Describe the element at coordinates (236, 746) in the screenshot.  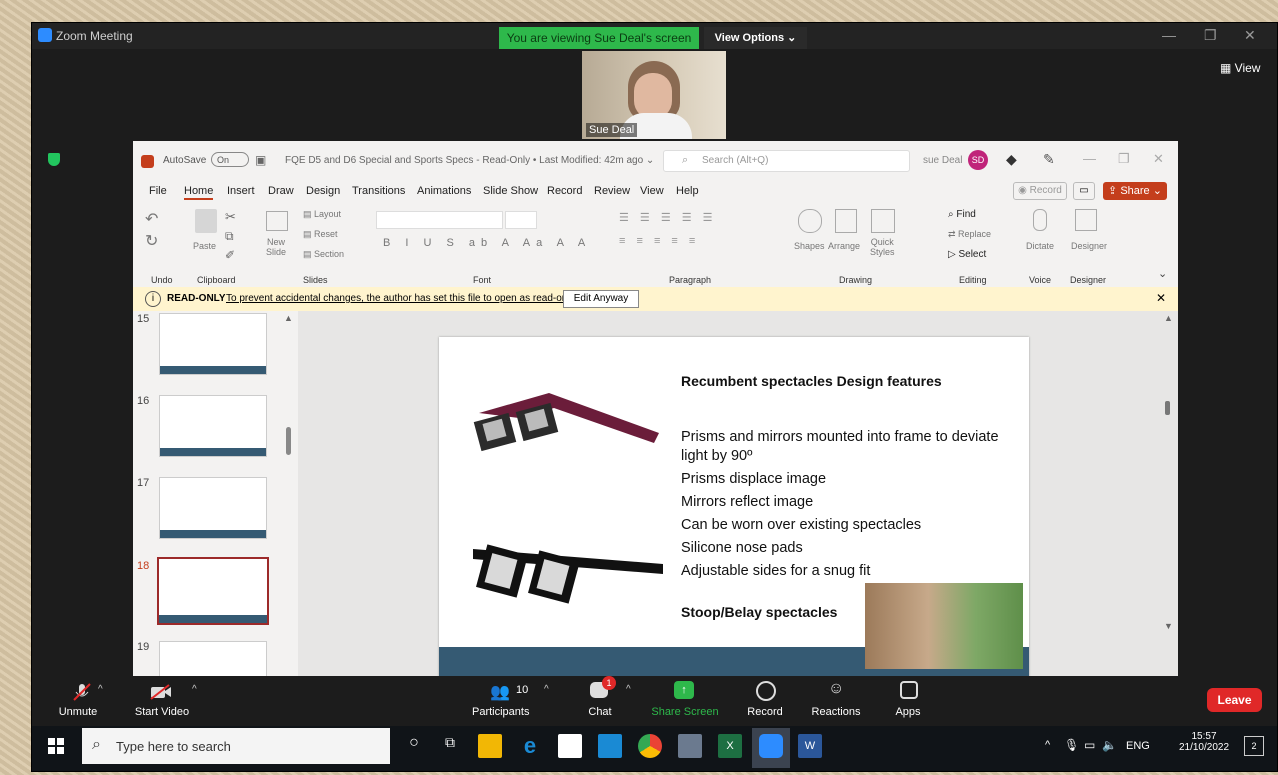
I see `taskbar-search: ⌕ Type here to search` at that location.